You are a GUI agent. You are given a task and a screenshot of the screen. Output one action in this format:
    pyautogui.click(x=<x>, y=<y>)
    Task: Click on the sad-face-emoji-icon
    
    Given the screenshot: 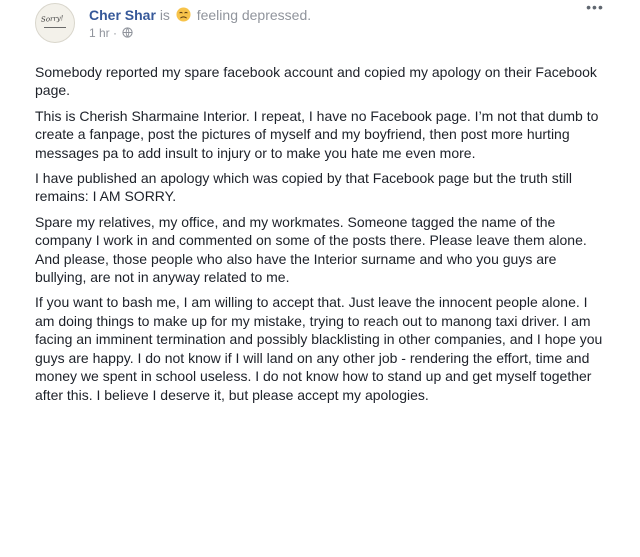 What is the action you would take?
    pyautogui.click(x=183, y=14)
    